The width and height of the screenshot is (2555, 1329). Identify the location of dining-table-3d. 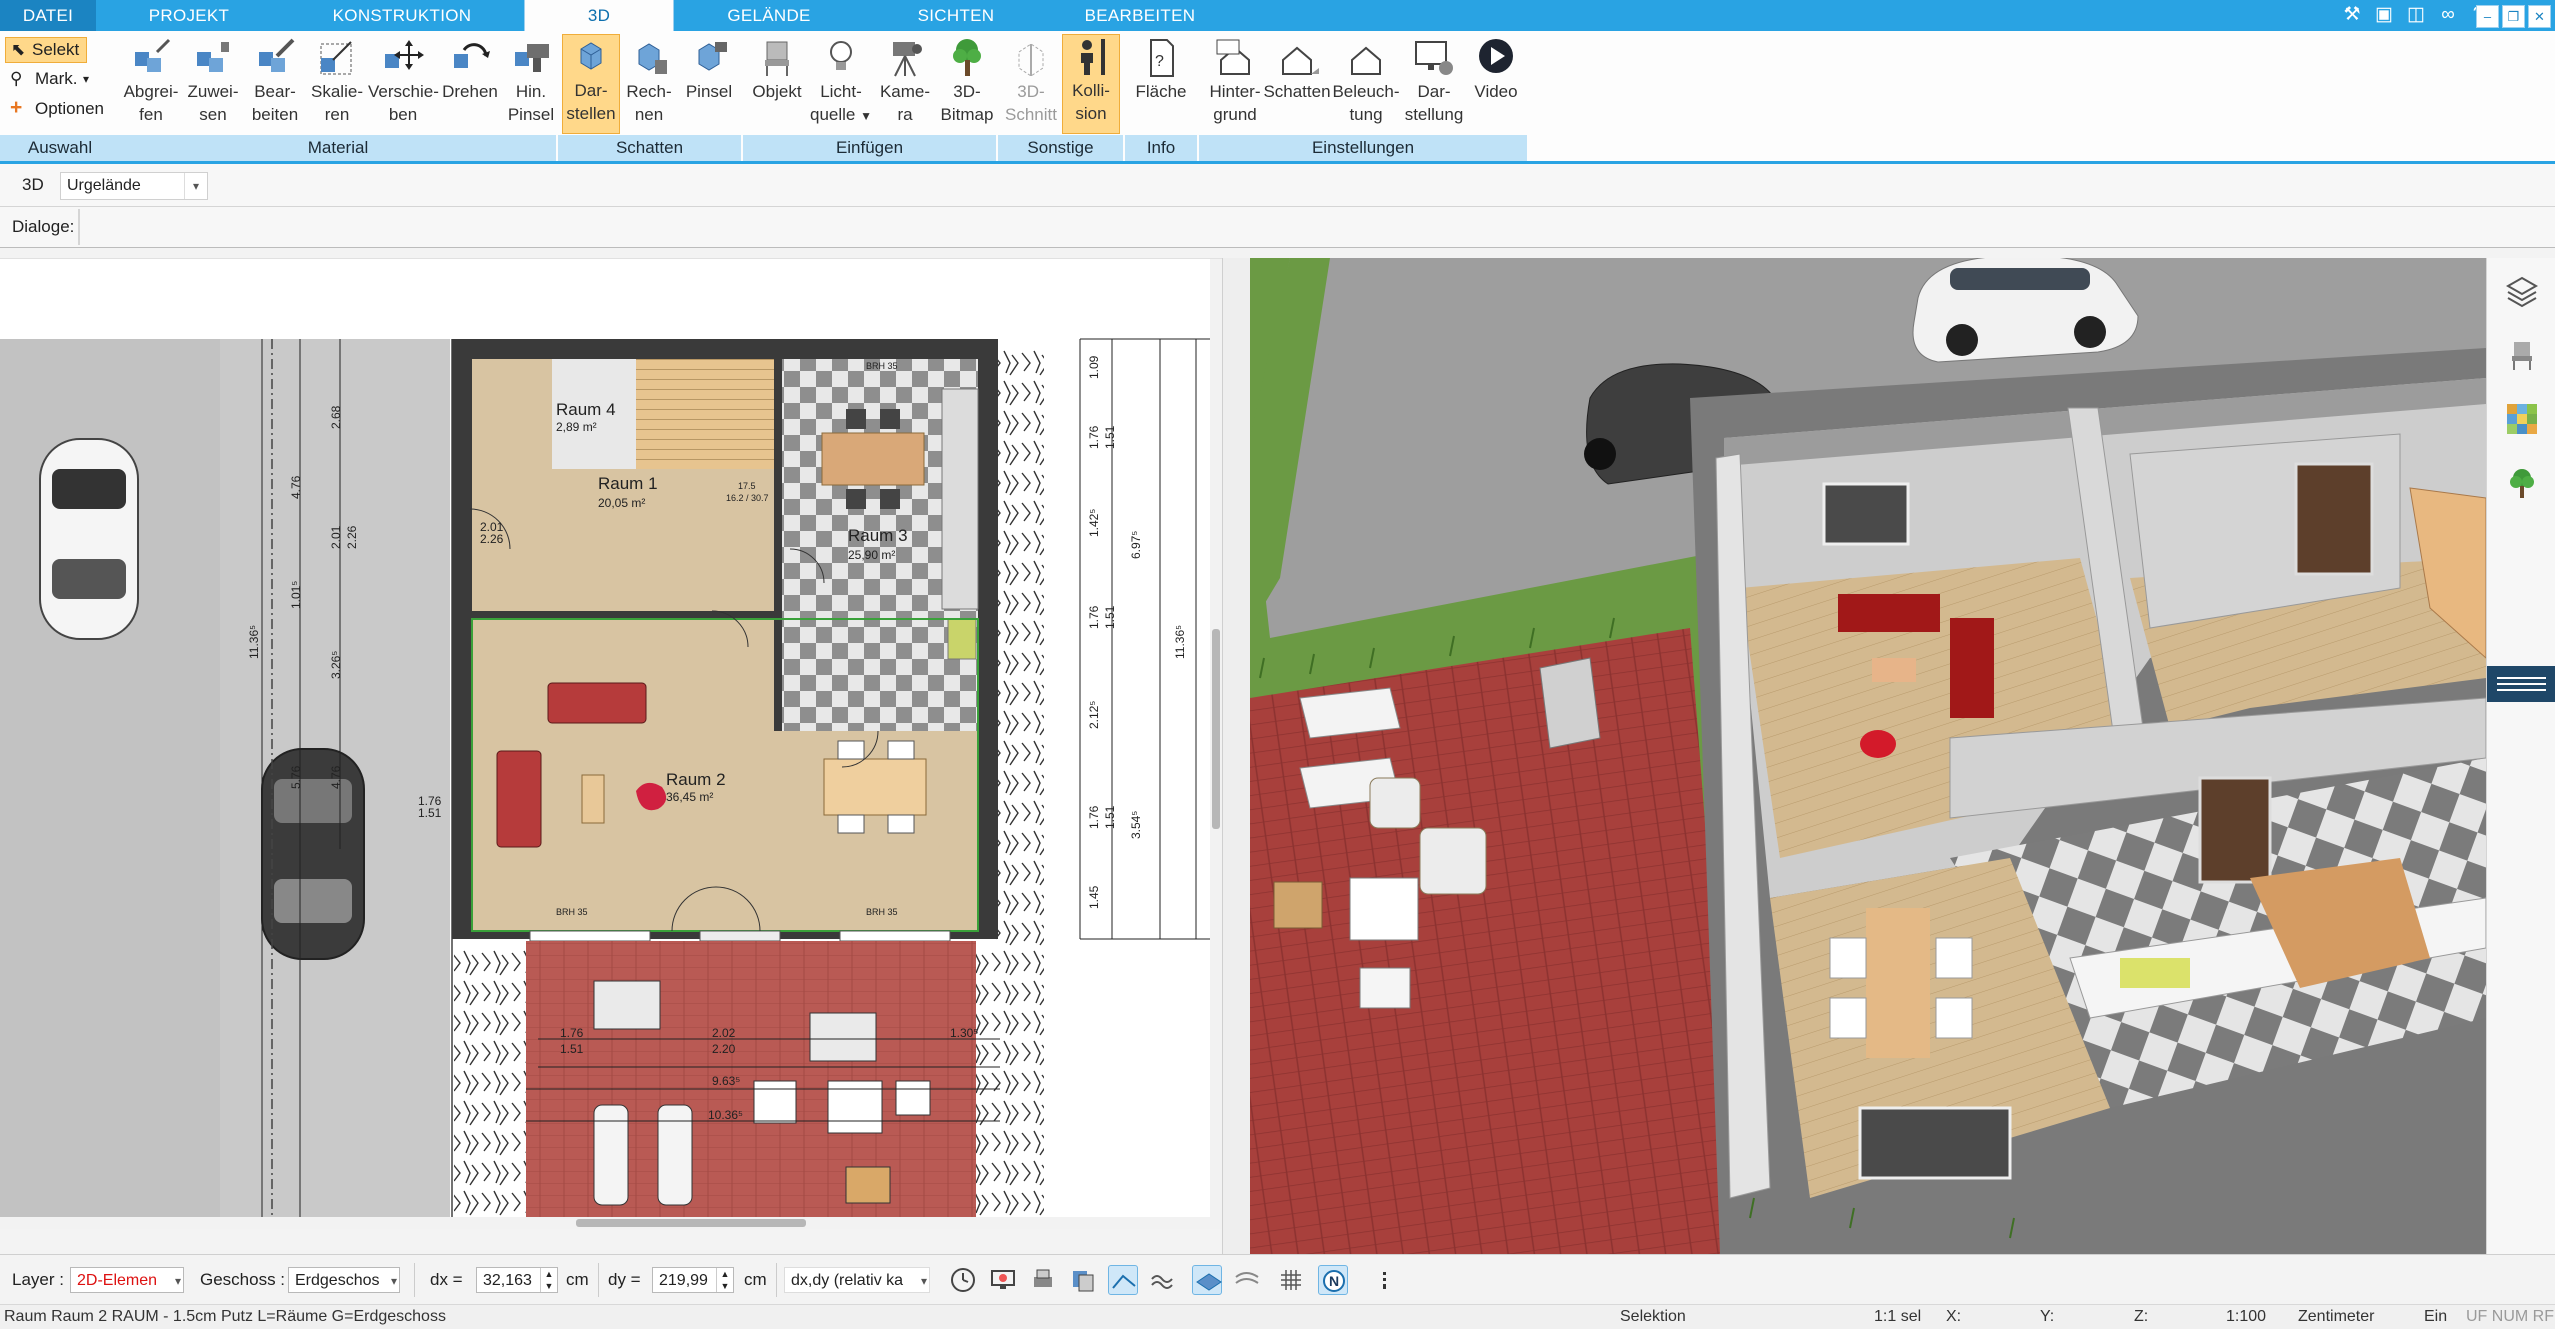
(1898, 983).